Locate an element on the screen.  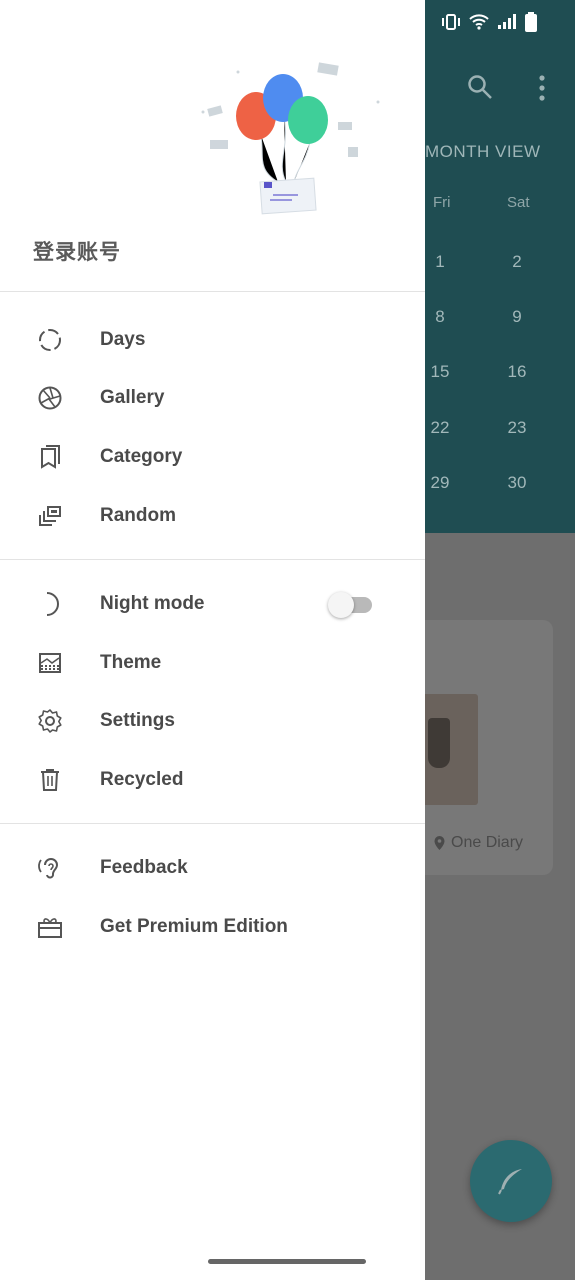
calendar-day: 9 is located at coordinates (517, 317).